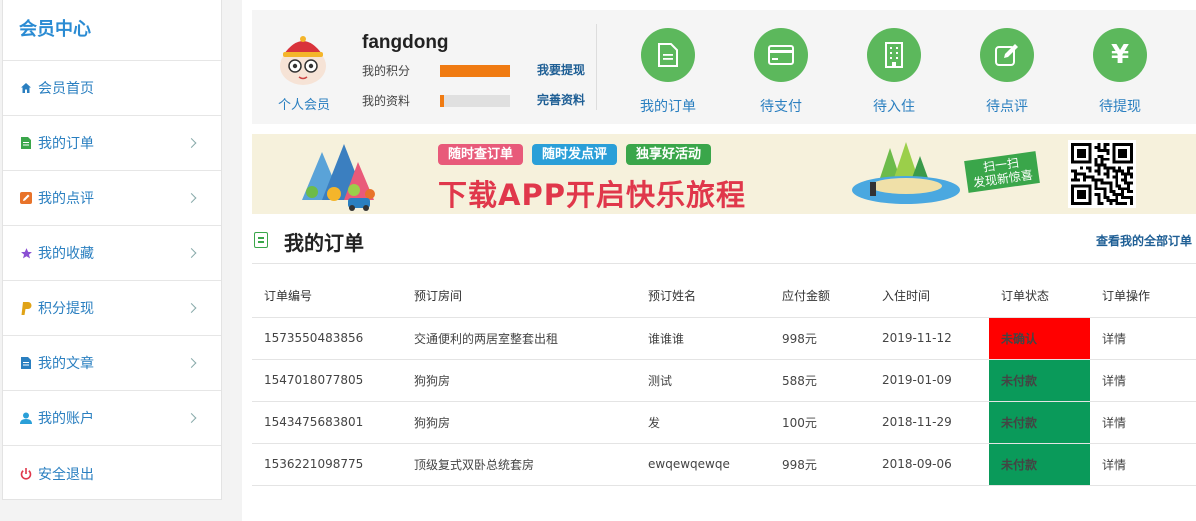 This screenshot has width=1196, height=521. Describe the element at coordinates (304, 105) in the screenshot. I see `member-role: 个人会员` at that location.